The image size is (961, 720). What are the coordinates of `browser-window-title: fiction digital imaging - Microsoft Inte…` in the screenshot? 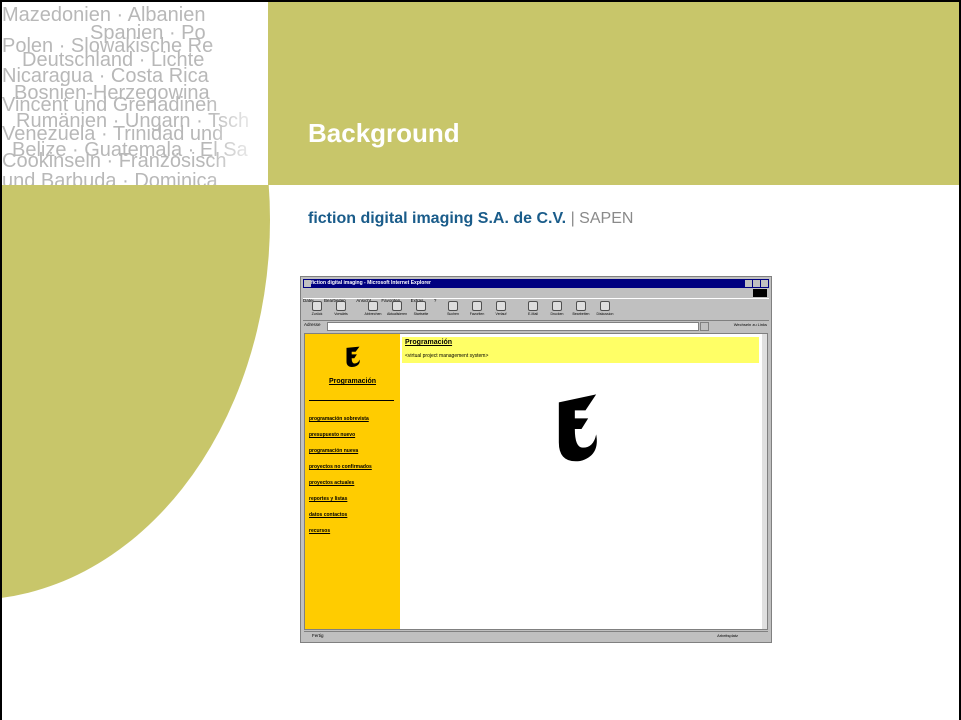 It's located at (371, 283).